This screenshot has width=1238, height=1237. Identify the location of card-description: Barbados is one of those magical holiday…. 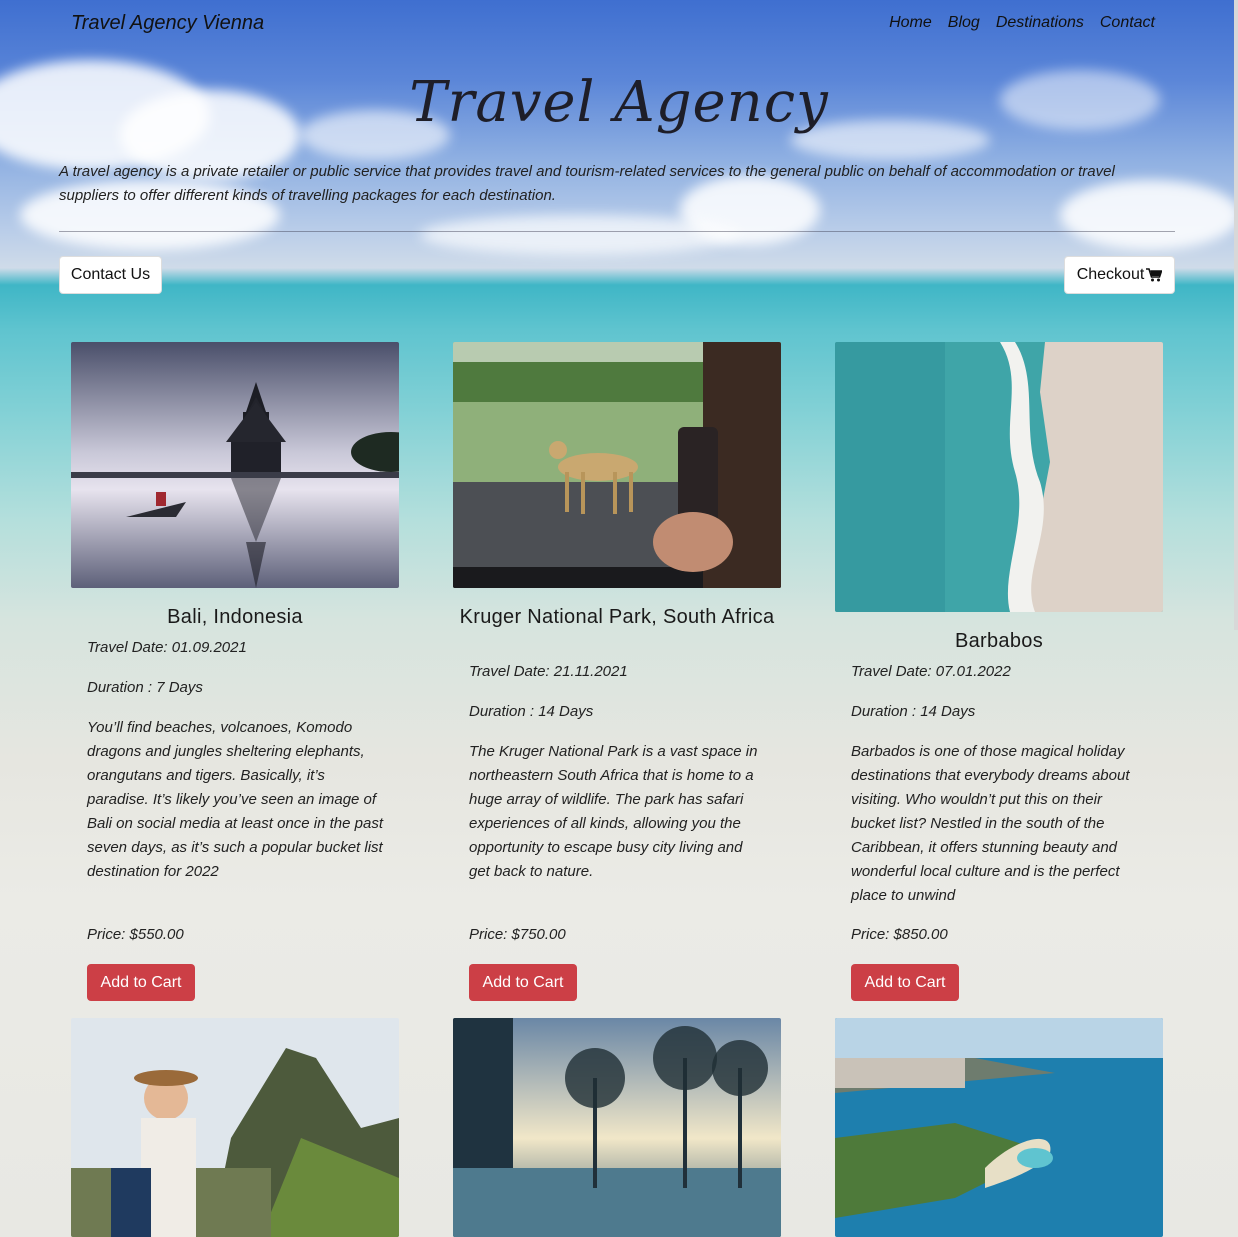
(990, 823).